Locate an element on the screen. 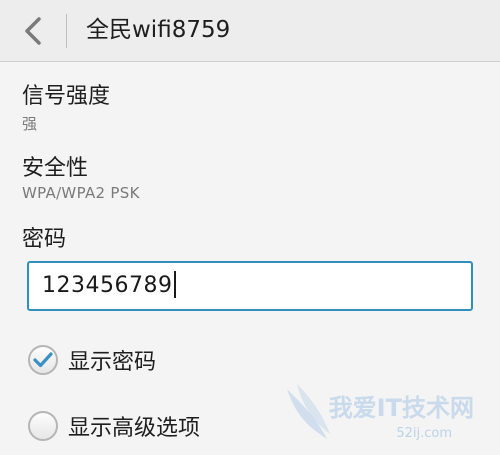  signal-strength-label: 信号强度 is located at coordinates (66, 96).